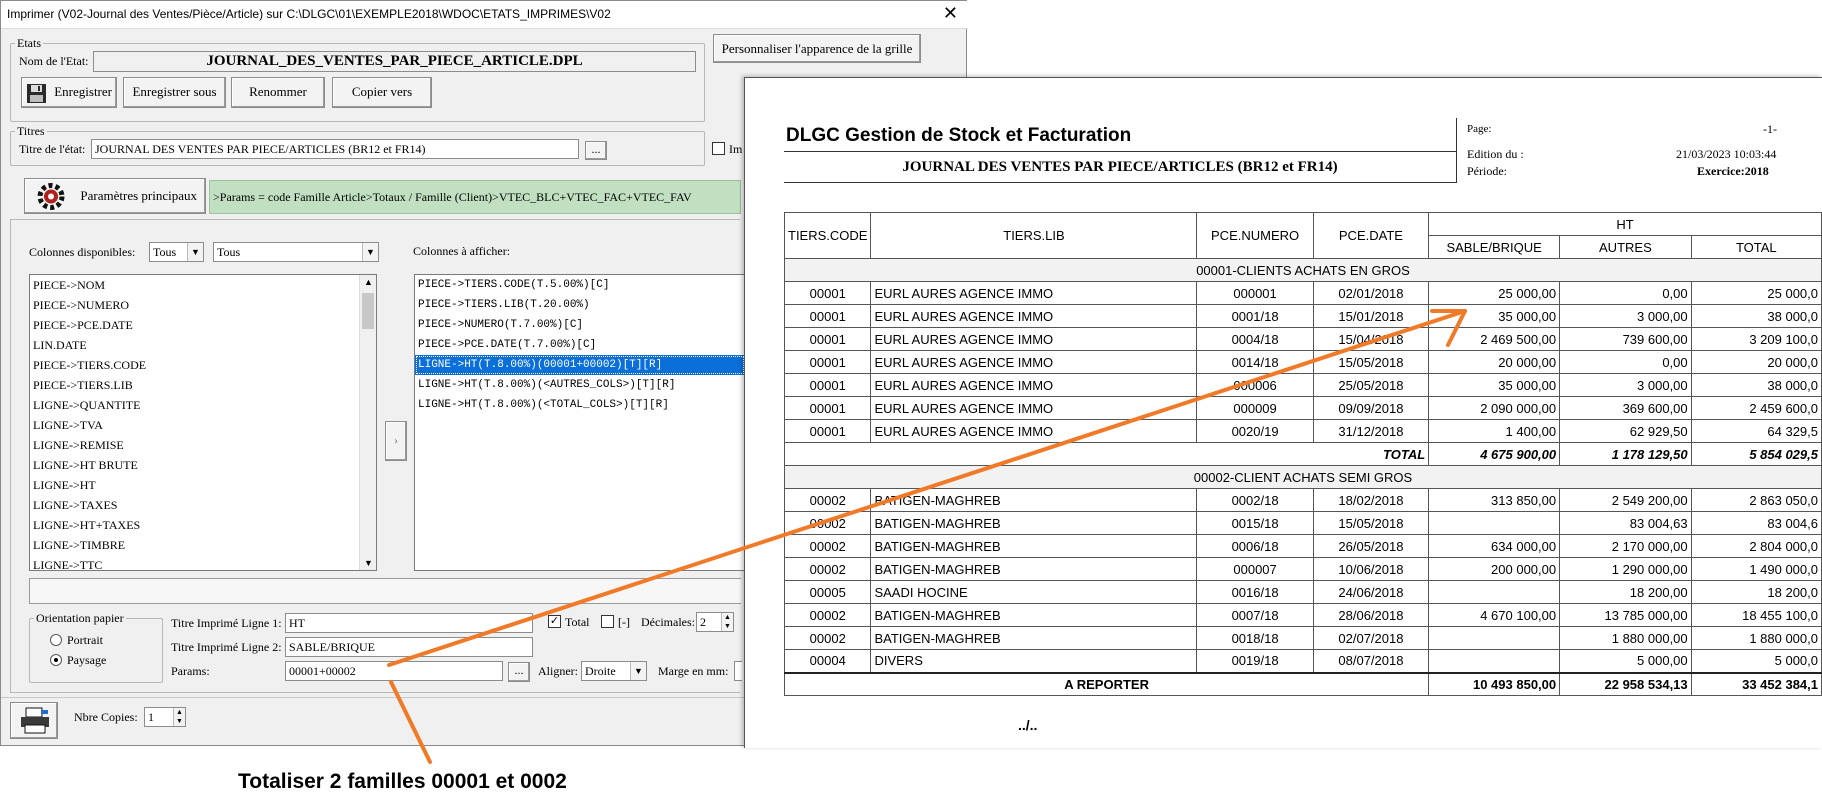 This screenshot has height=811, width=1822. Describe the element at coordinates (176, 252) in the screenshot. I see `available-filter-1-select: Tous ▼` at that location.